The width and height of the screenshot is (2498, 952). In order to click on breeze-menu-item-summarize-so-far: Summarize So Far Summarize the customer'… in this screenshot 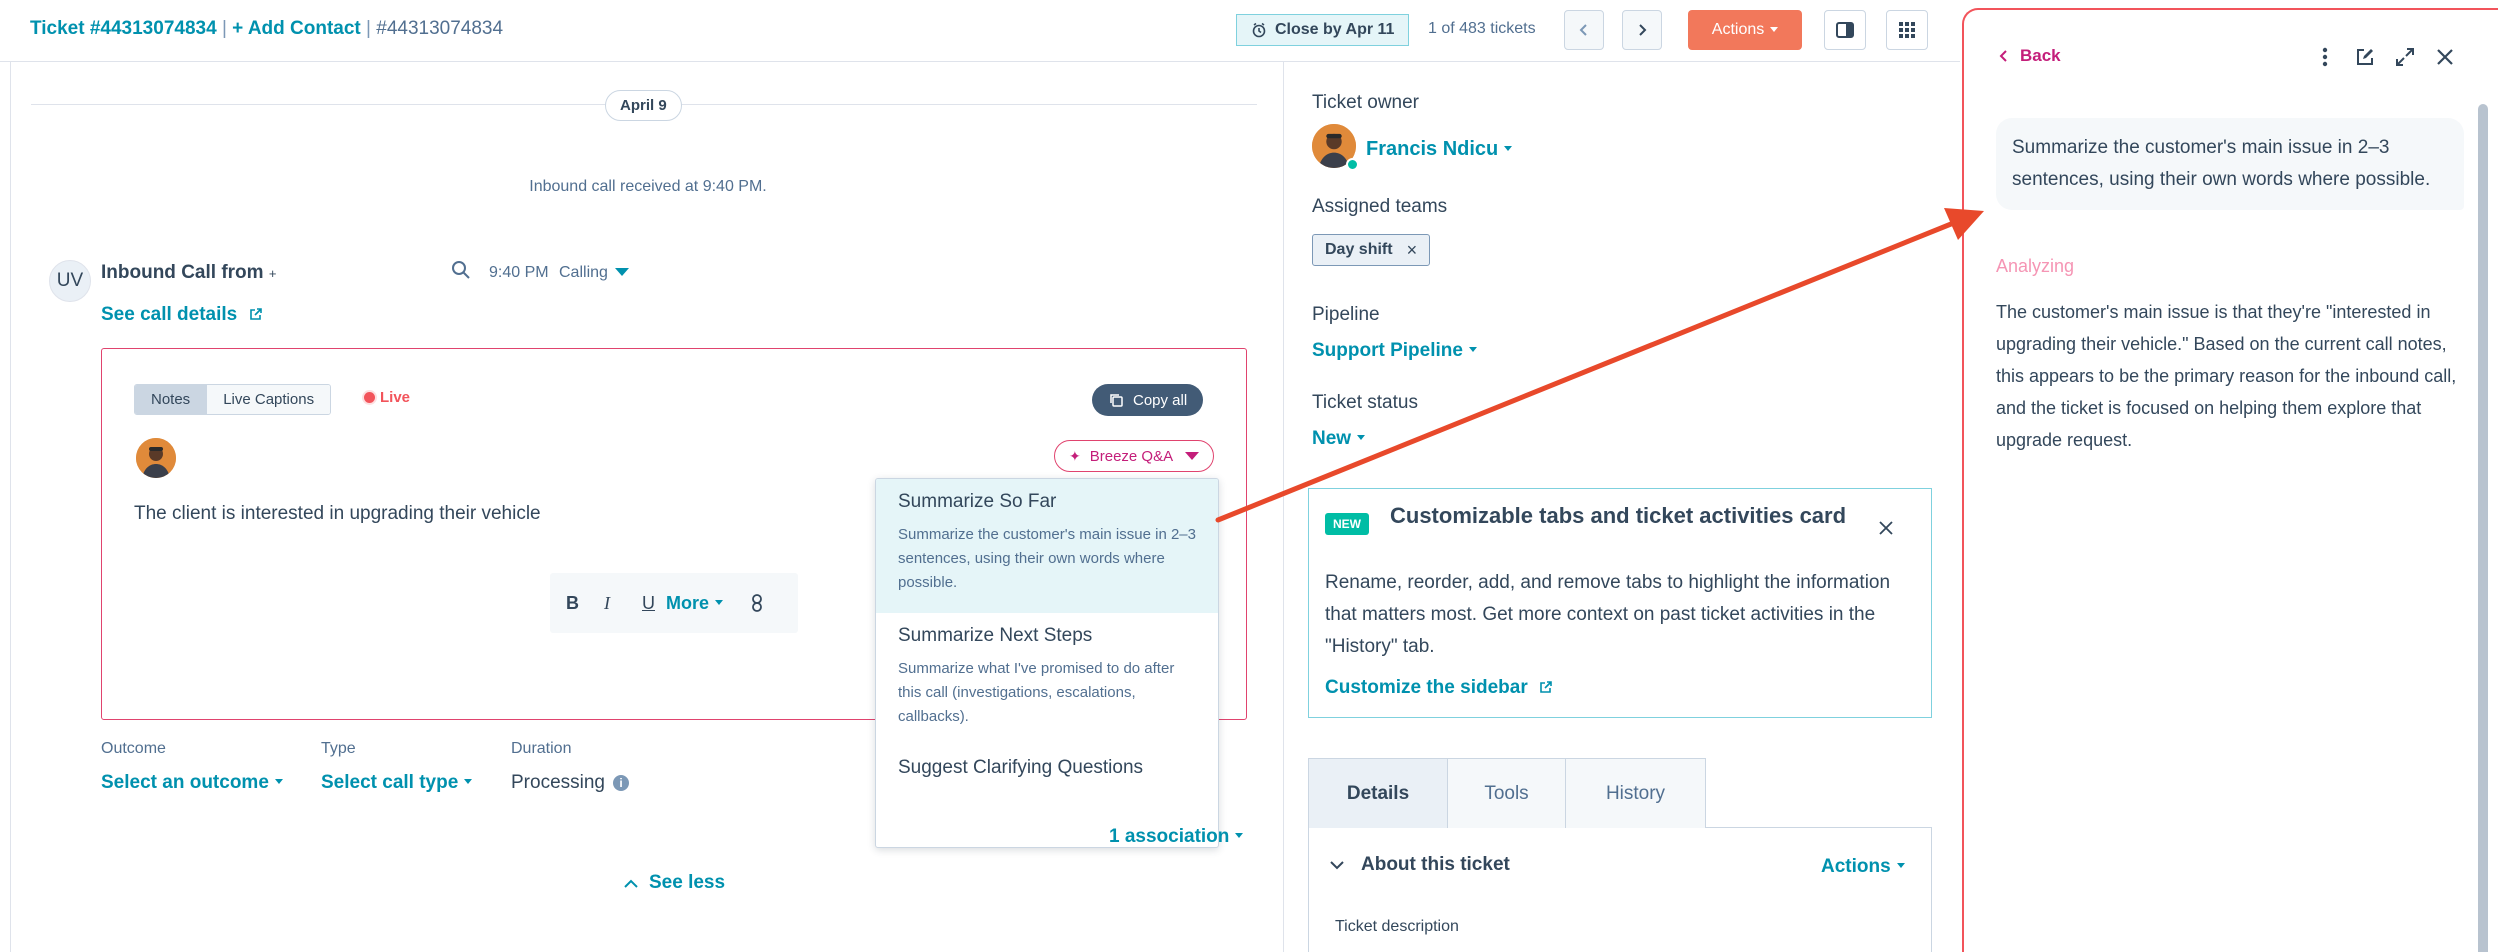, I will do `click(1047, 546)`.